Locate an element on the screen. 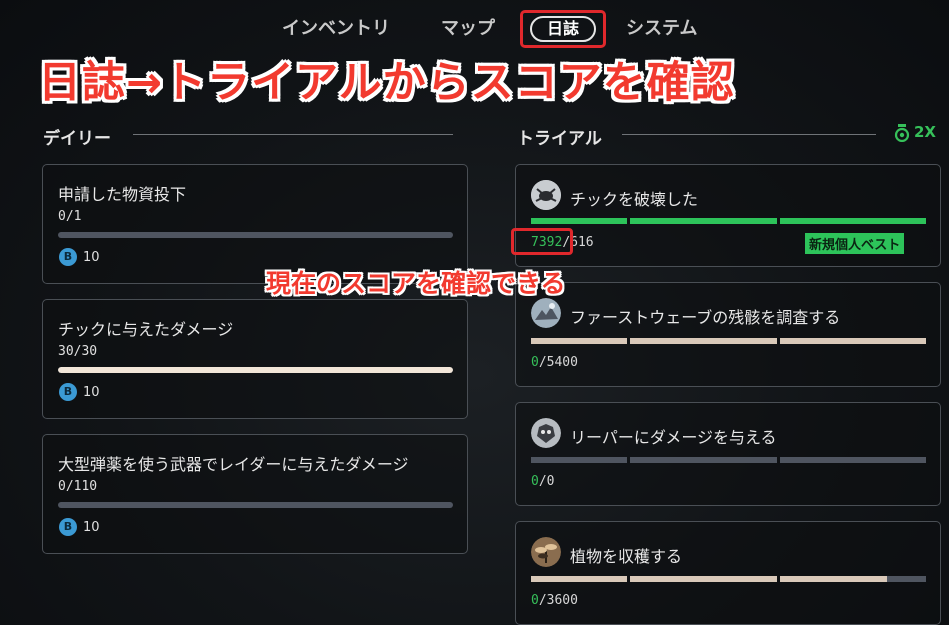  daily-card-title: 大型弾薬を使う武器でレイダーに与えたダメージ is located at coordinates (233, 464).